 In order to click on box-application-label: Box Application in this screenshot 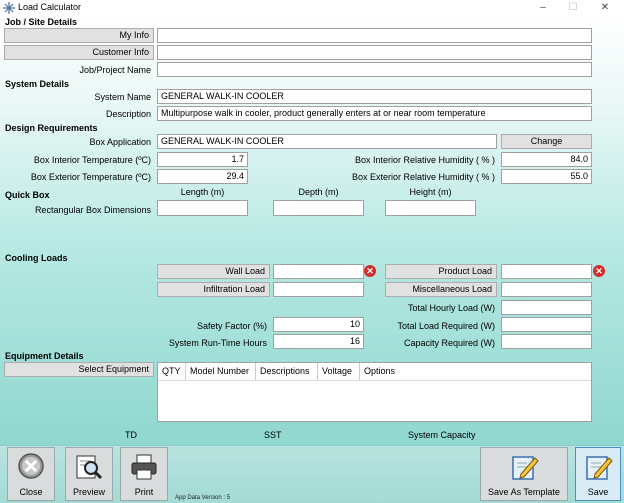, I will do `click(120, 142)`.